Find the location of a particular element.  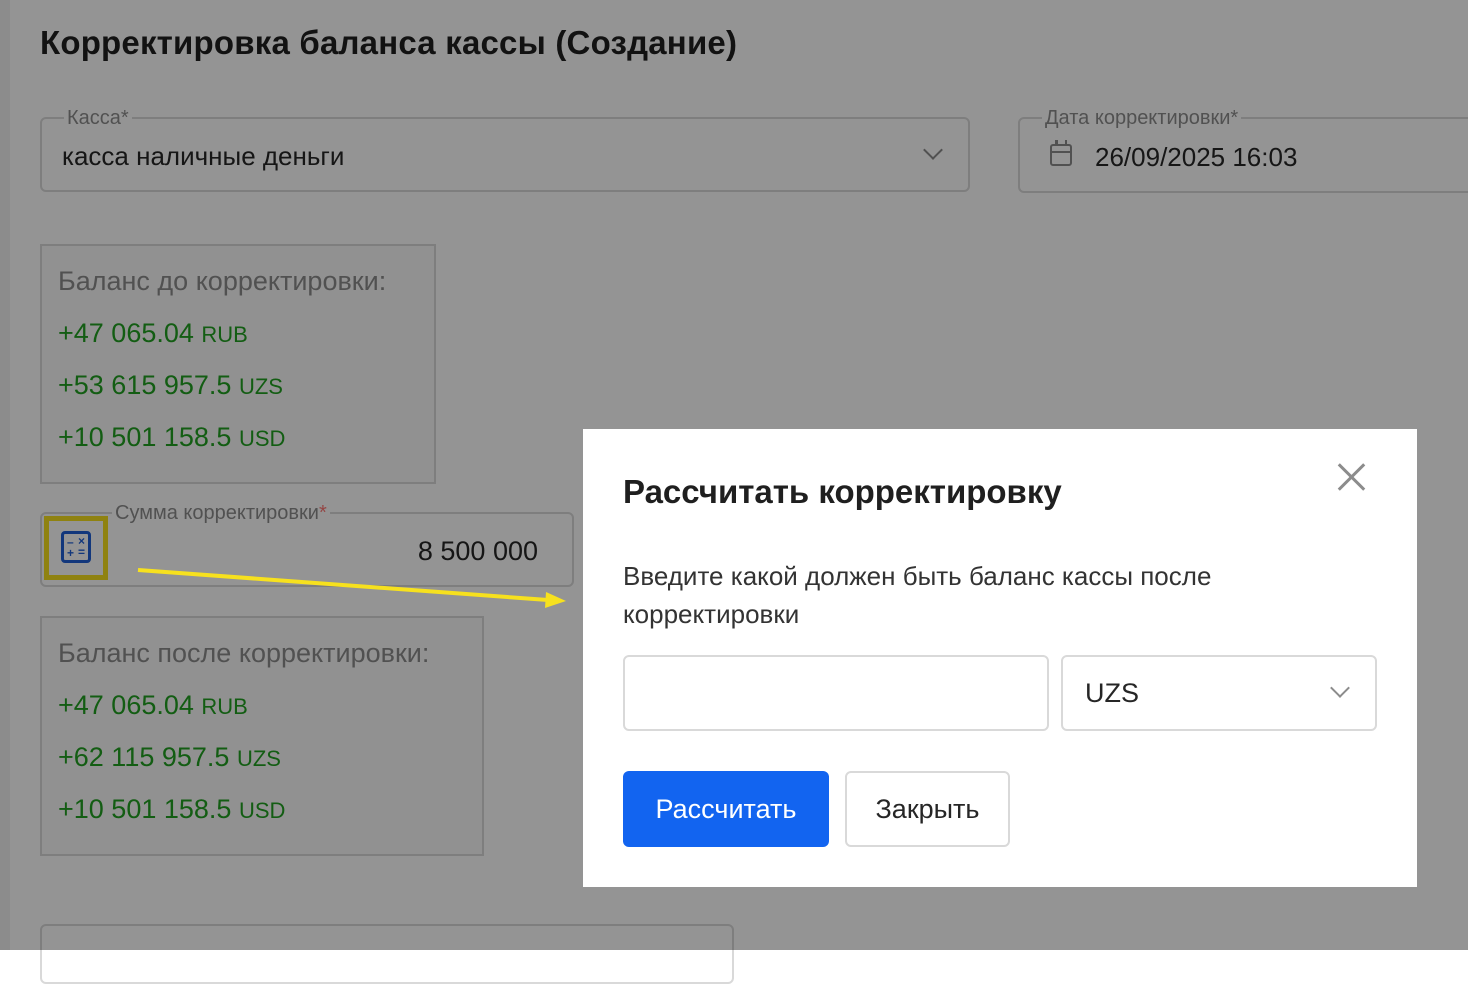

chevron-down-icon is located at coordinates (1340, 688).